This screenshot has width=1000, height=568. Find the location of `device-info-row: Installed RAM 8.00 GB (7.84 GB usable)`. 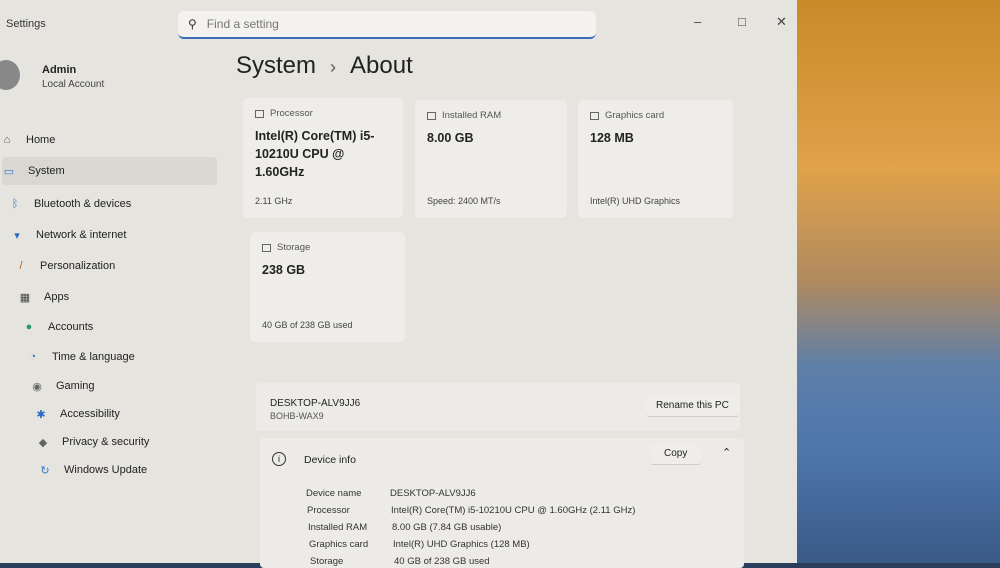

device-info-row: Installed RAM 8.00 GB (7.84 GB usable) is located at coordinates (404, 527).